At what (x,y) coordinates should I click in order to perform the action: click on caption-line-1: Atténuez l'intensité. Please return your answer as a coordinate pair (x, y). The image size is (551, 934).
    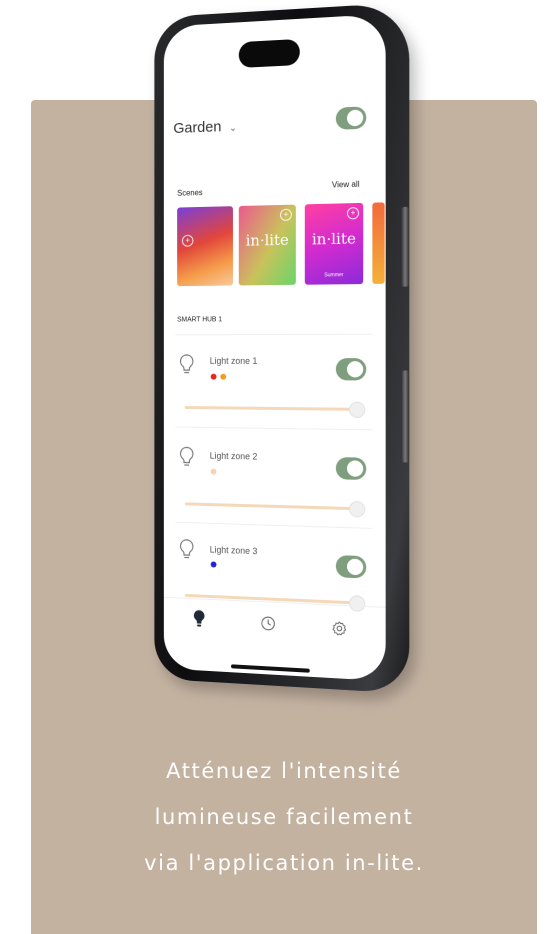
    Looking at the image, I should click on (284, 771).